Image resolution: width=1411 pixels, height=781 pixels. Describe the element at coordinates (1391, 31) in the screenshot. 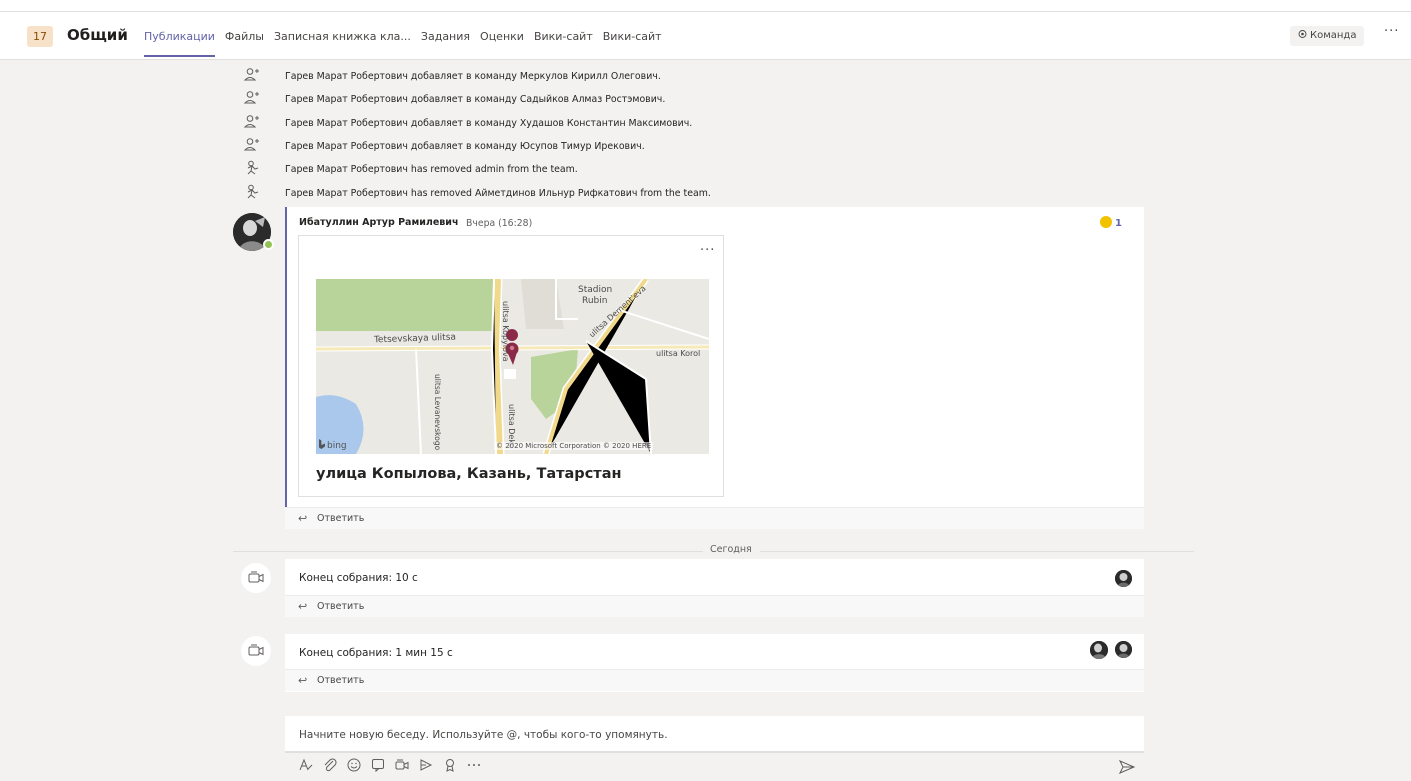

I see `more-options-icon: ···` at that location.